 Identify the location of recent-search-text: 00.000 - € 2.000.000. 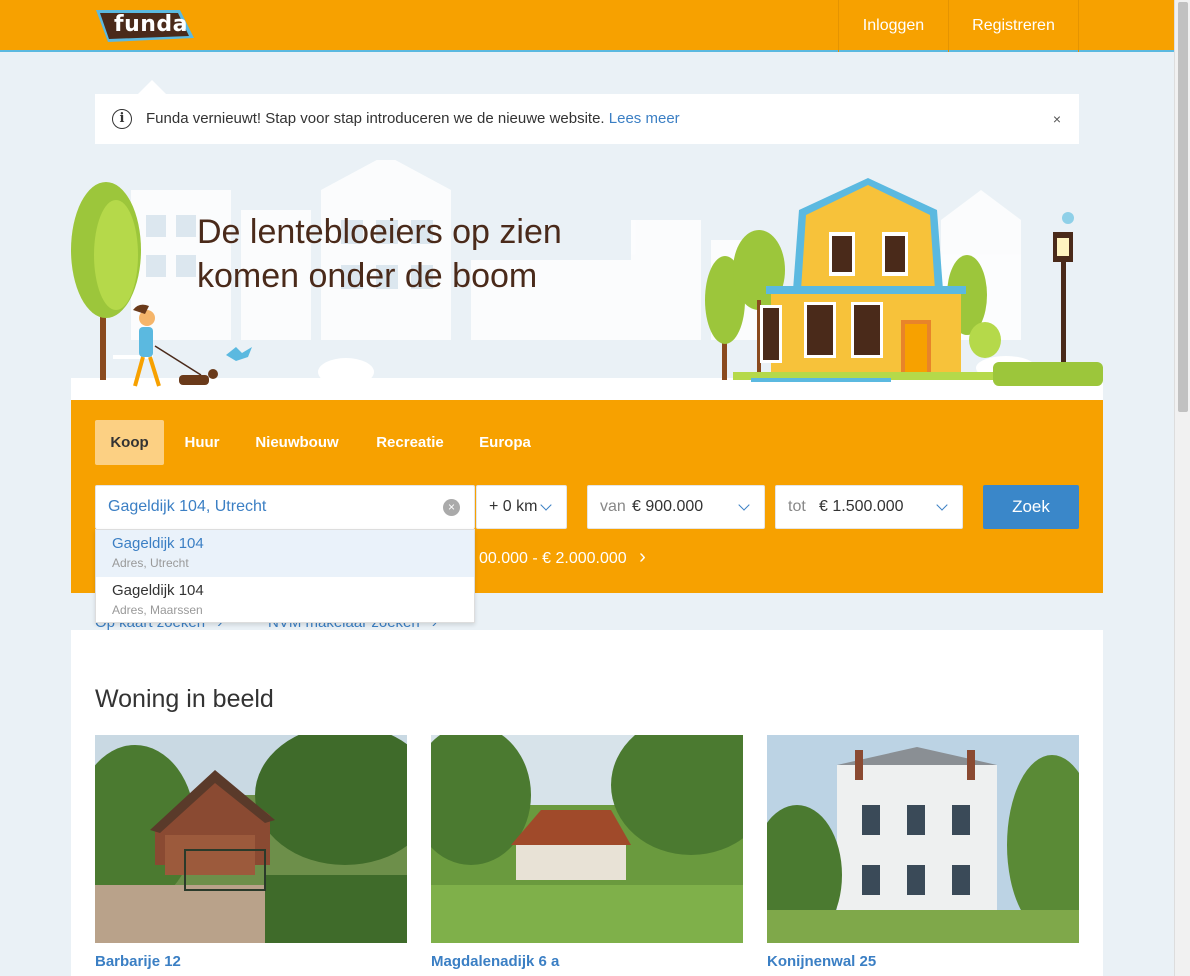
(553, 558).